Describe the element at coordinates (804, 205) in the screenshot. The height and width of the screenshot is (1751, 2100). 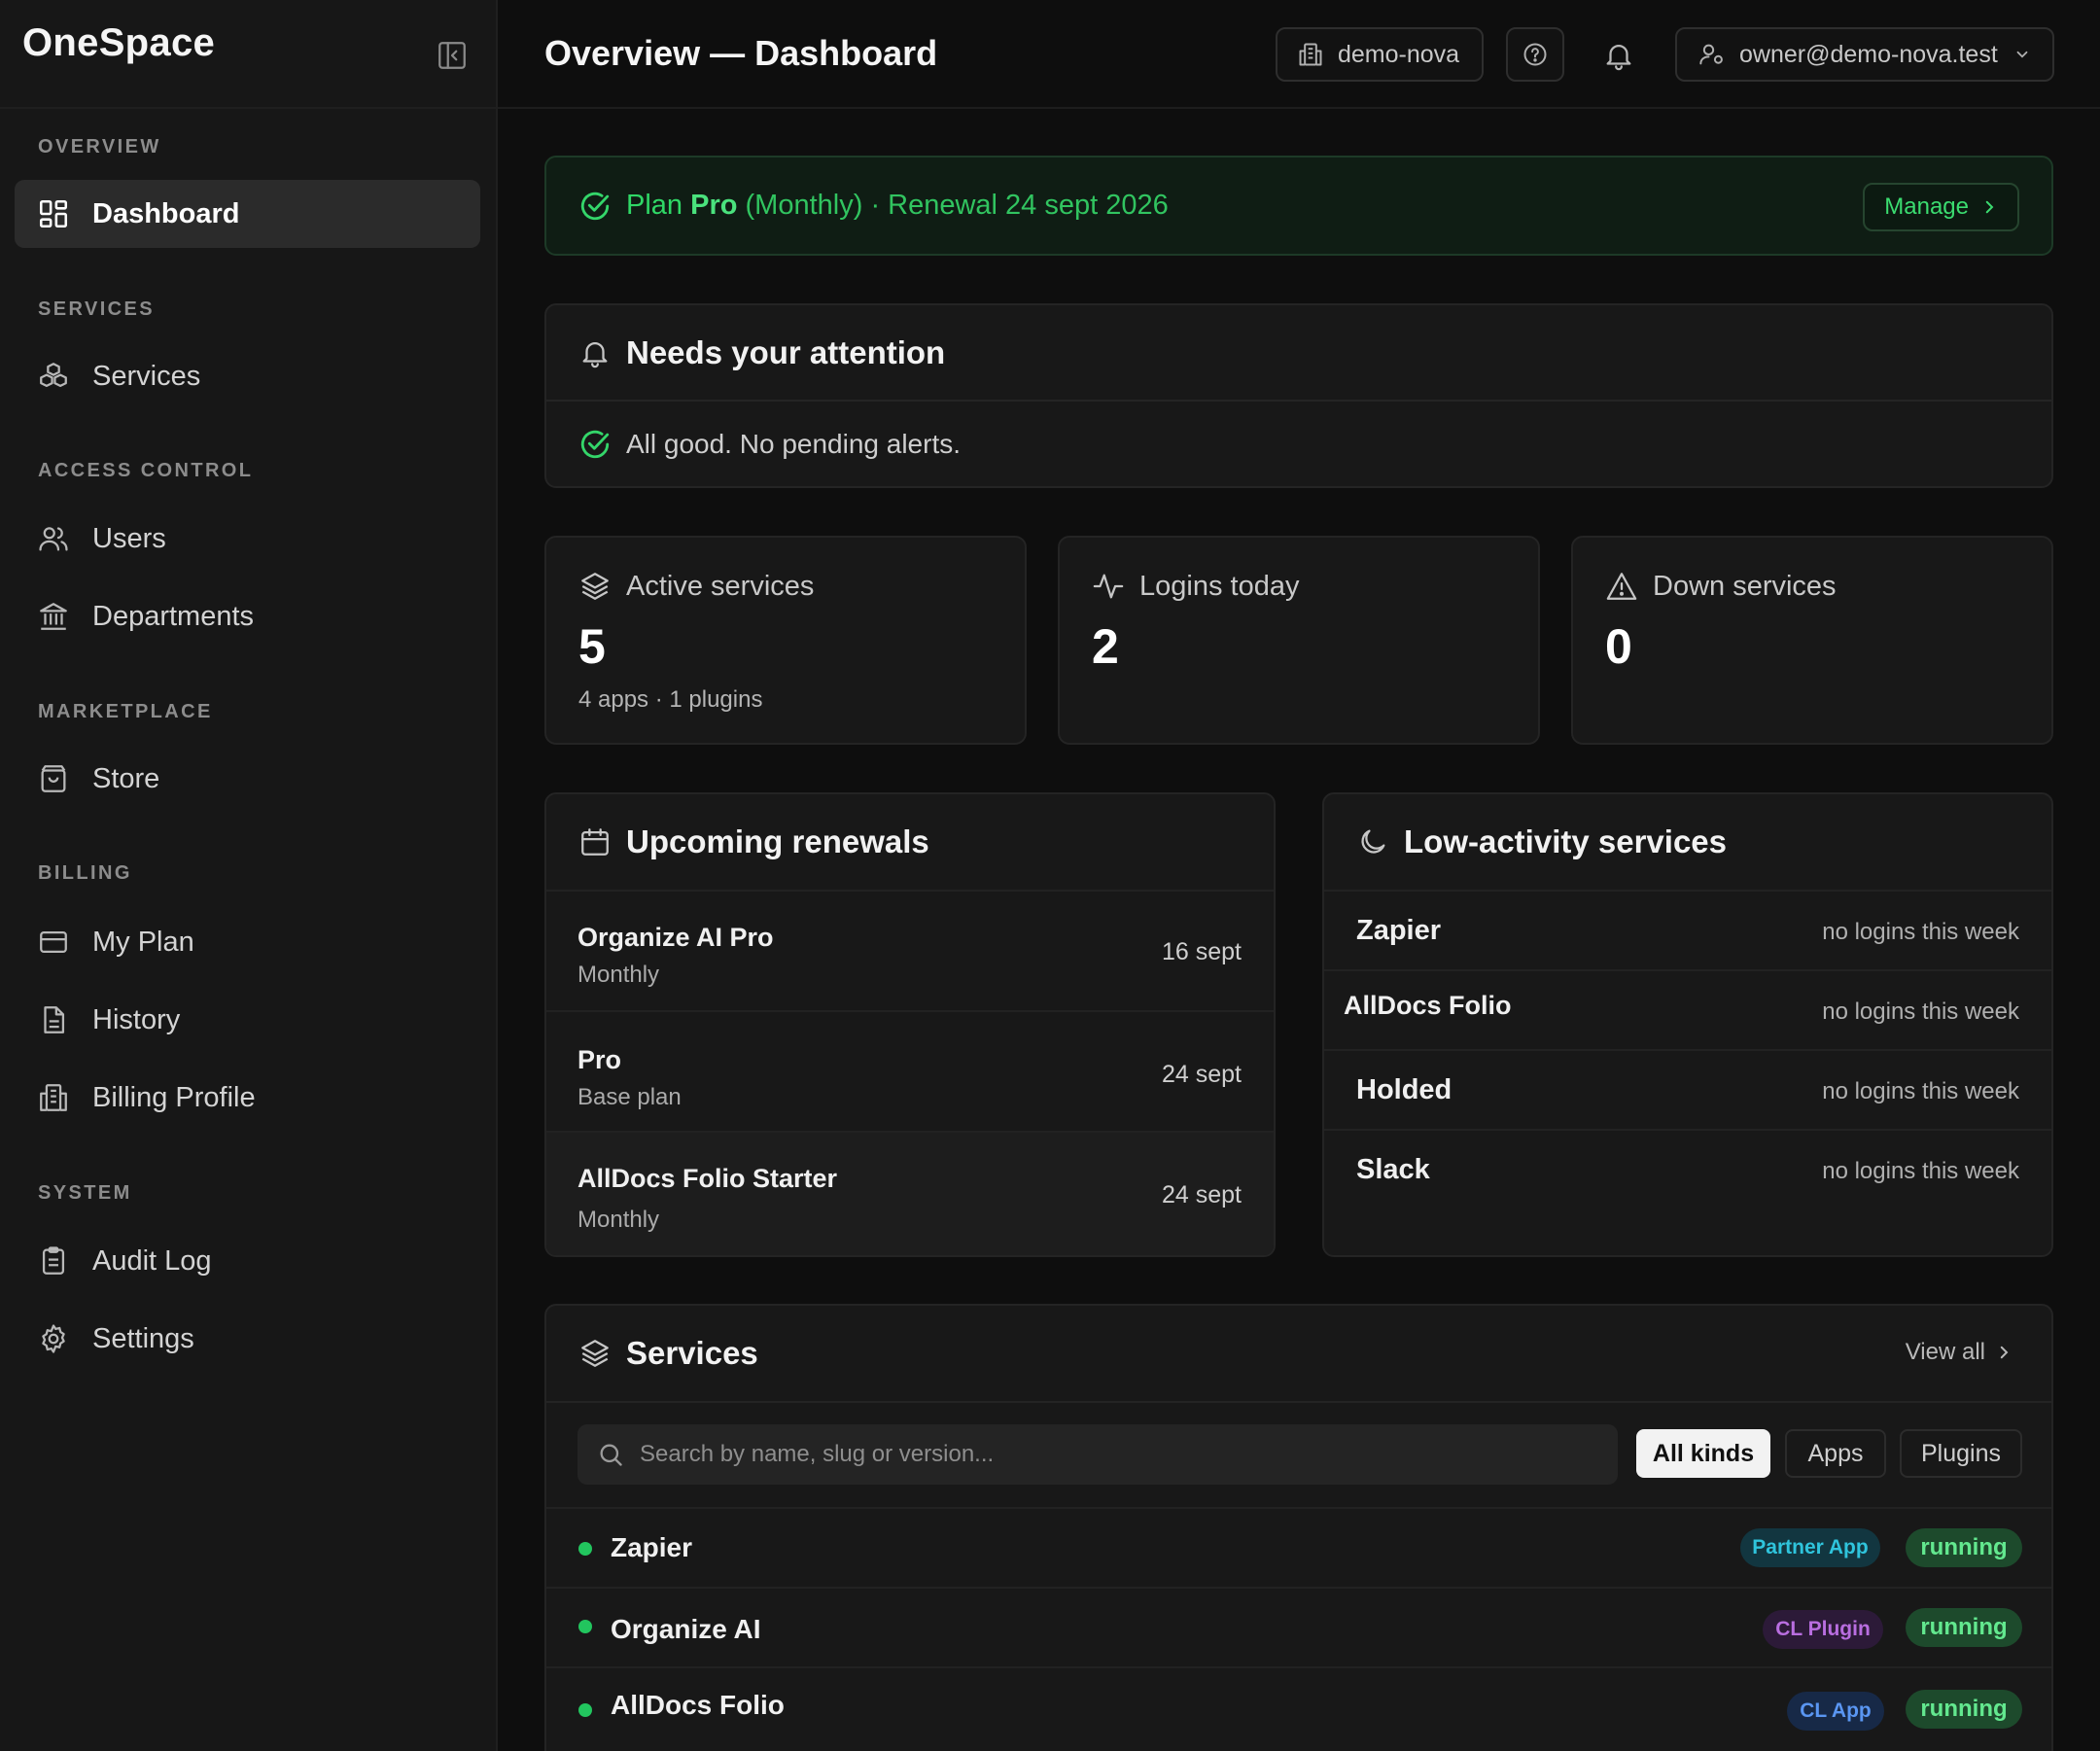
I see `plan-cycle: (Monthly)` at that location.